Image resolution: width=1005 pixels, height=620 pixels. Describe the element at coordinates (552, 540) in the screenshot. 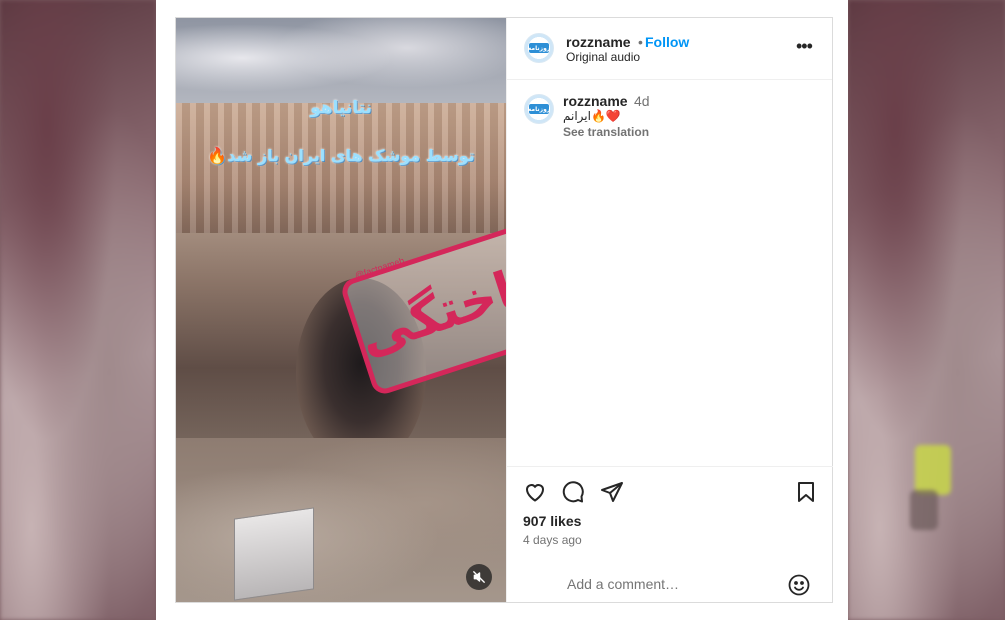

I see `post-timestamp: 4 days ago` at that location.